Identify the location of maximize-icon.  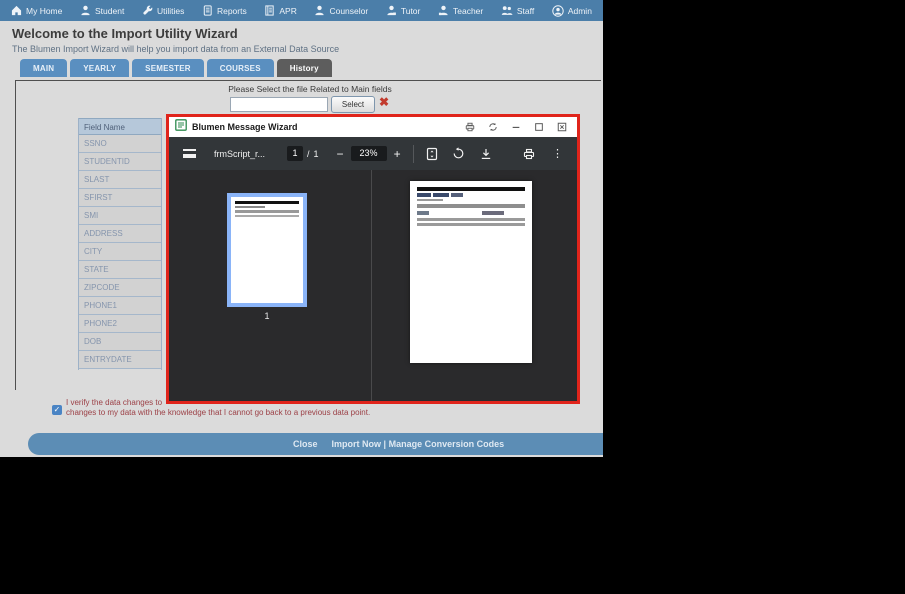
(539, 127).